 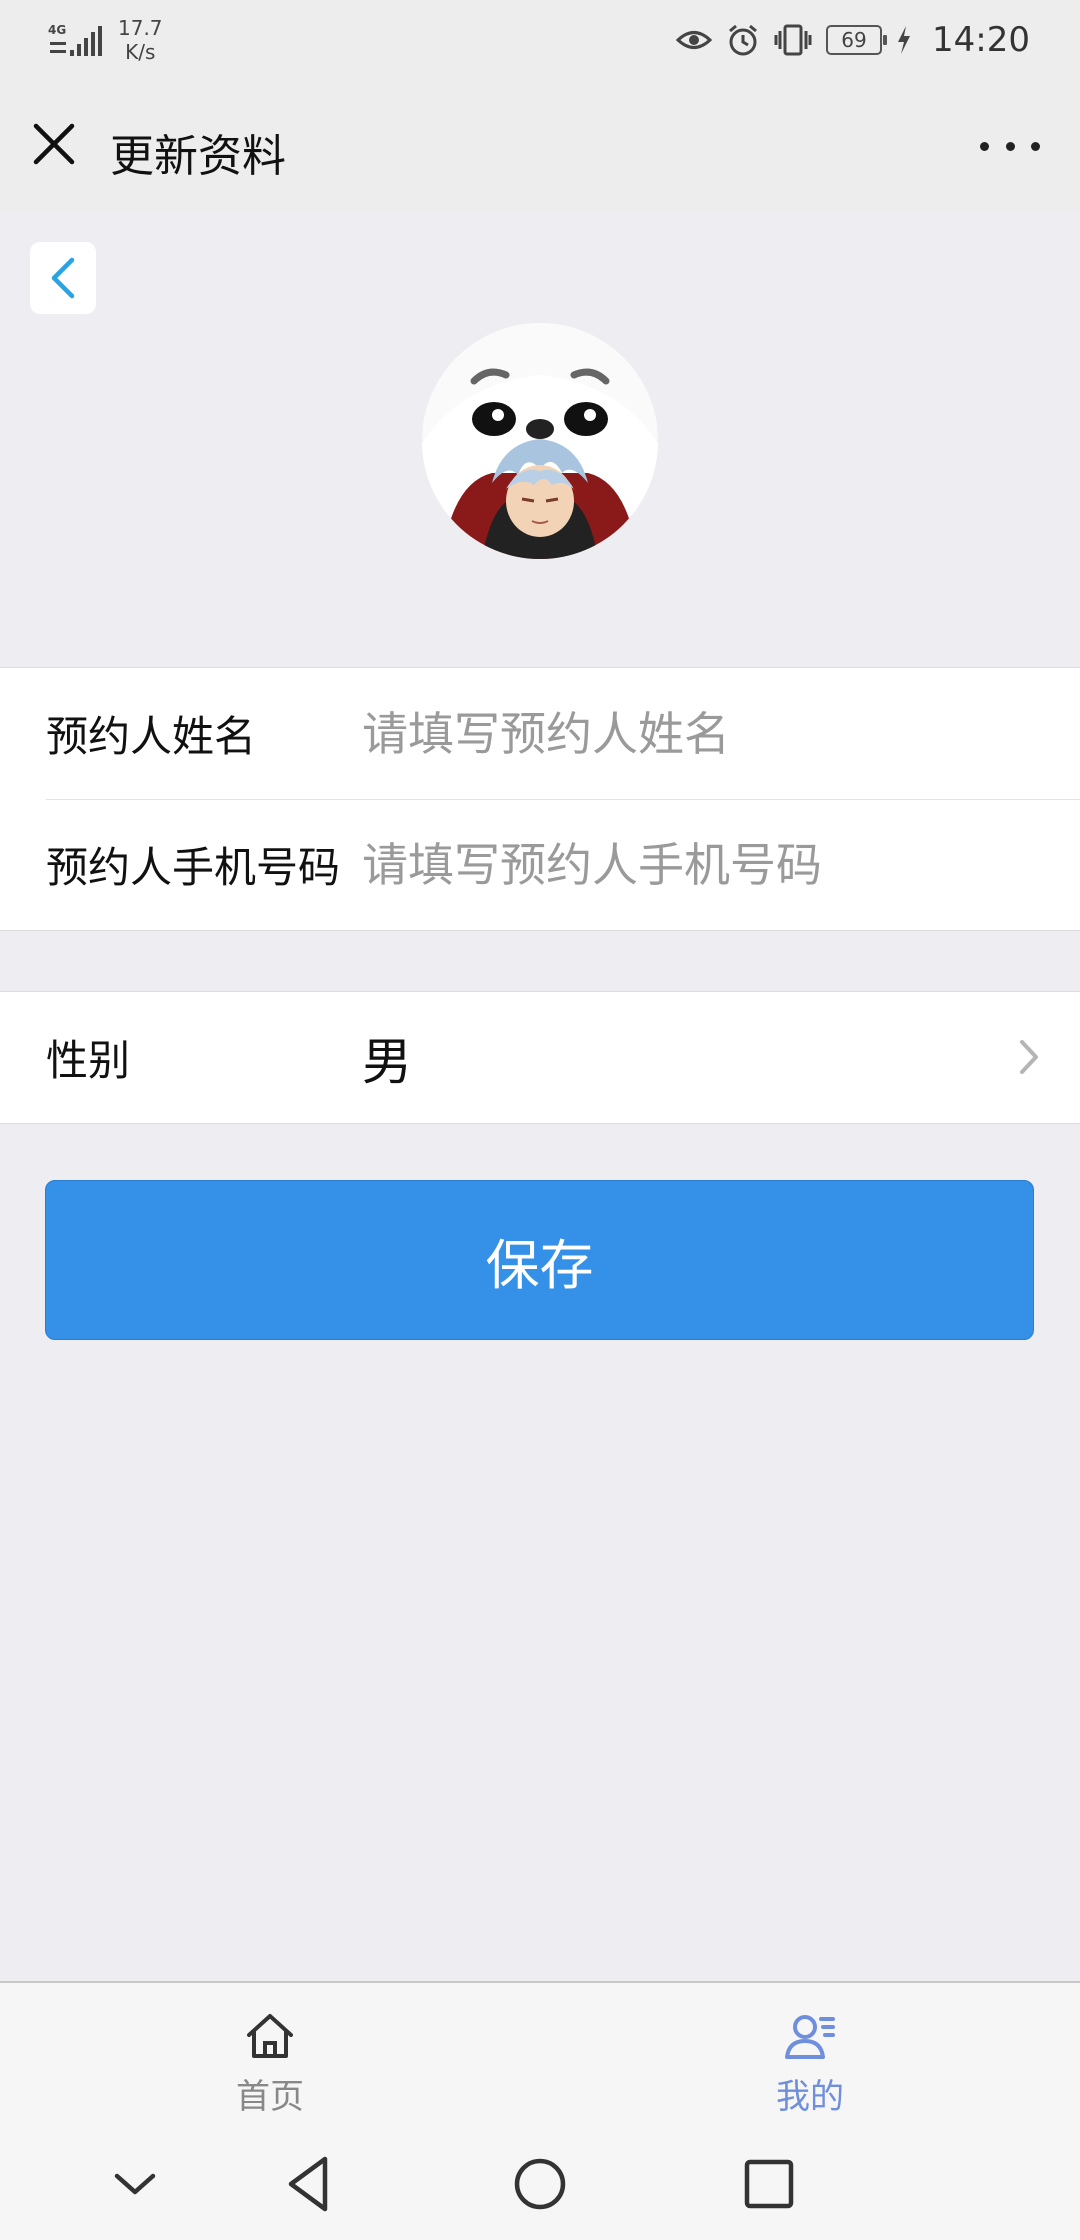 I want to click on alarm-icon, so click(x=743, y=40).